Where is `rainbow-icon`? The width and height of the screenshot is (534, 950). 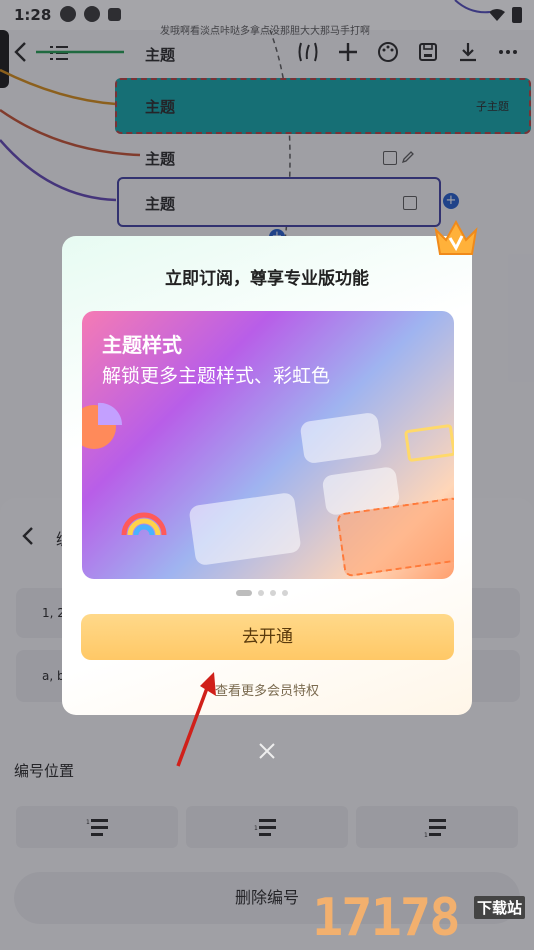
rainbow-icon is located at coordinates (144, 524).